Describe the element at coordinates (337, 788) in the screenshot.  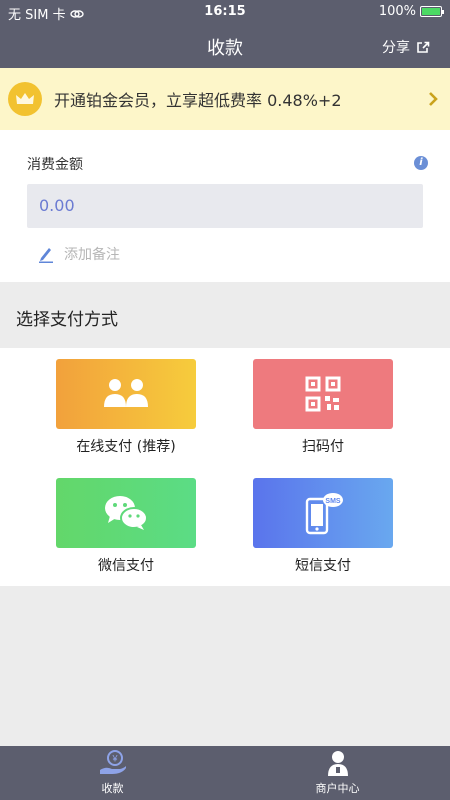
I see `tab-merchant-label: 商户中心` at that location.